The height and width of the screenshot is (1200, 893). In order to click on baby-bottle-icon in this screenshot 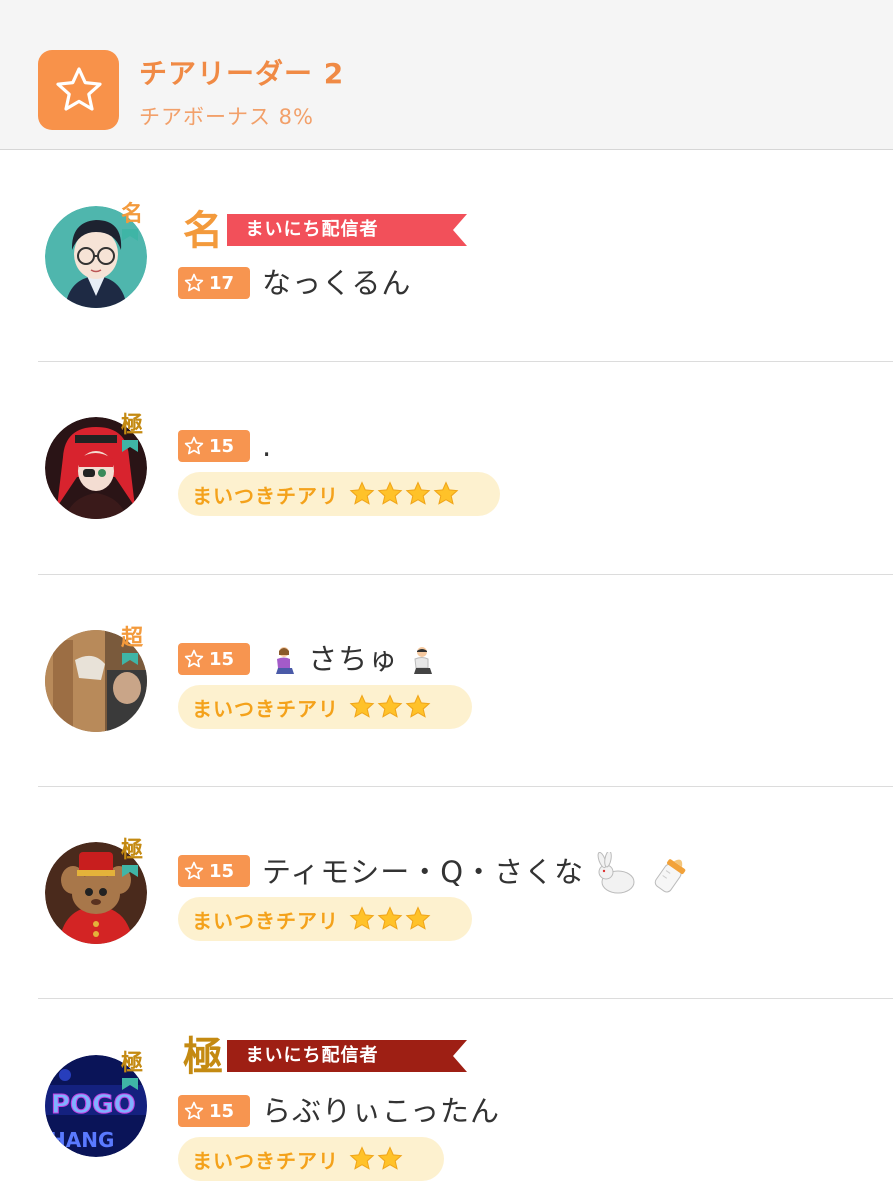, I will do `click(669, 876)`.